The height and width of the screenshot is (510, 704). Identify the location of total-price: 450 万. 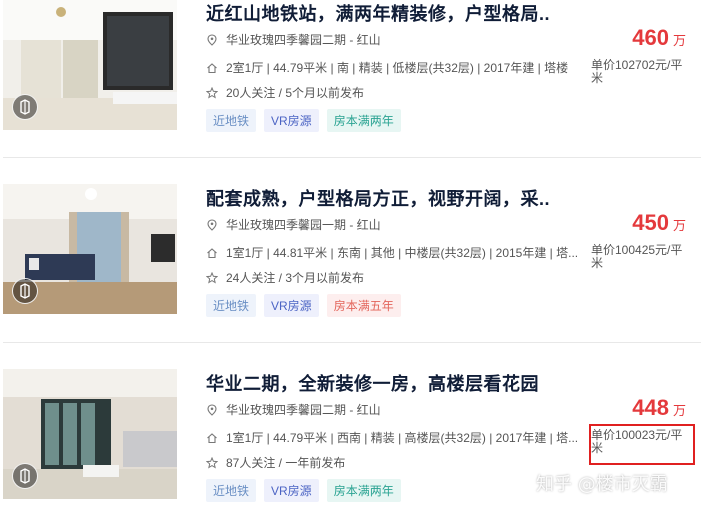
(659, 223).